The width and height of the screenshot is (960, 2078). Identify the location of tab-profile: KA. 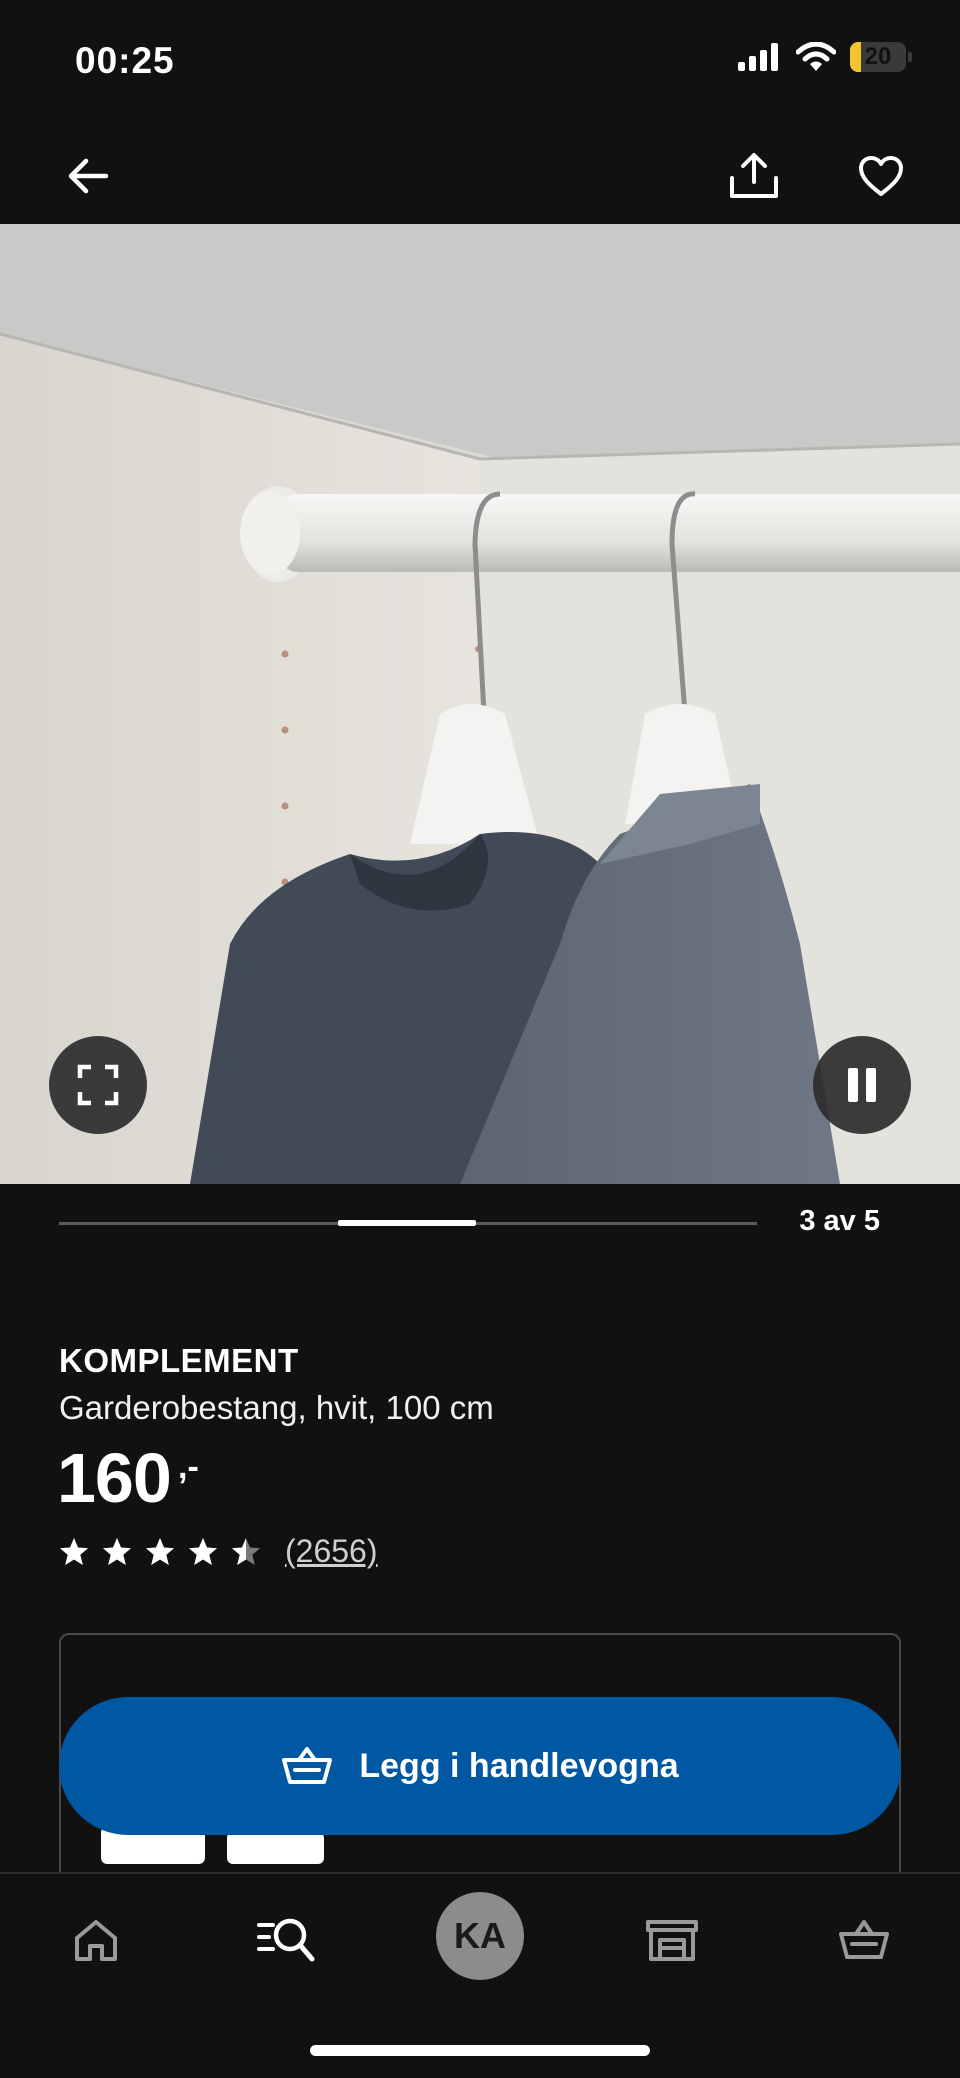
(480, 1936).